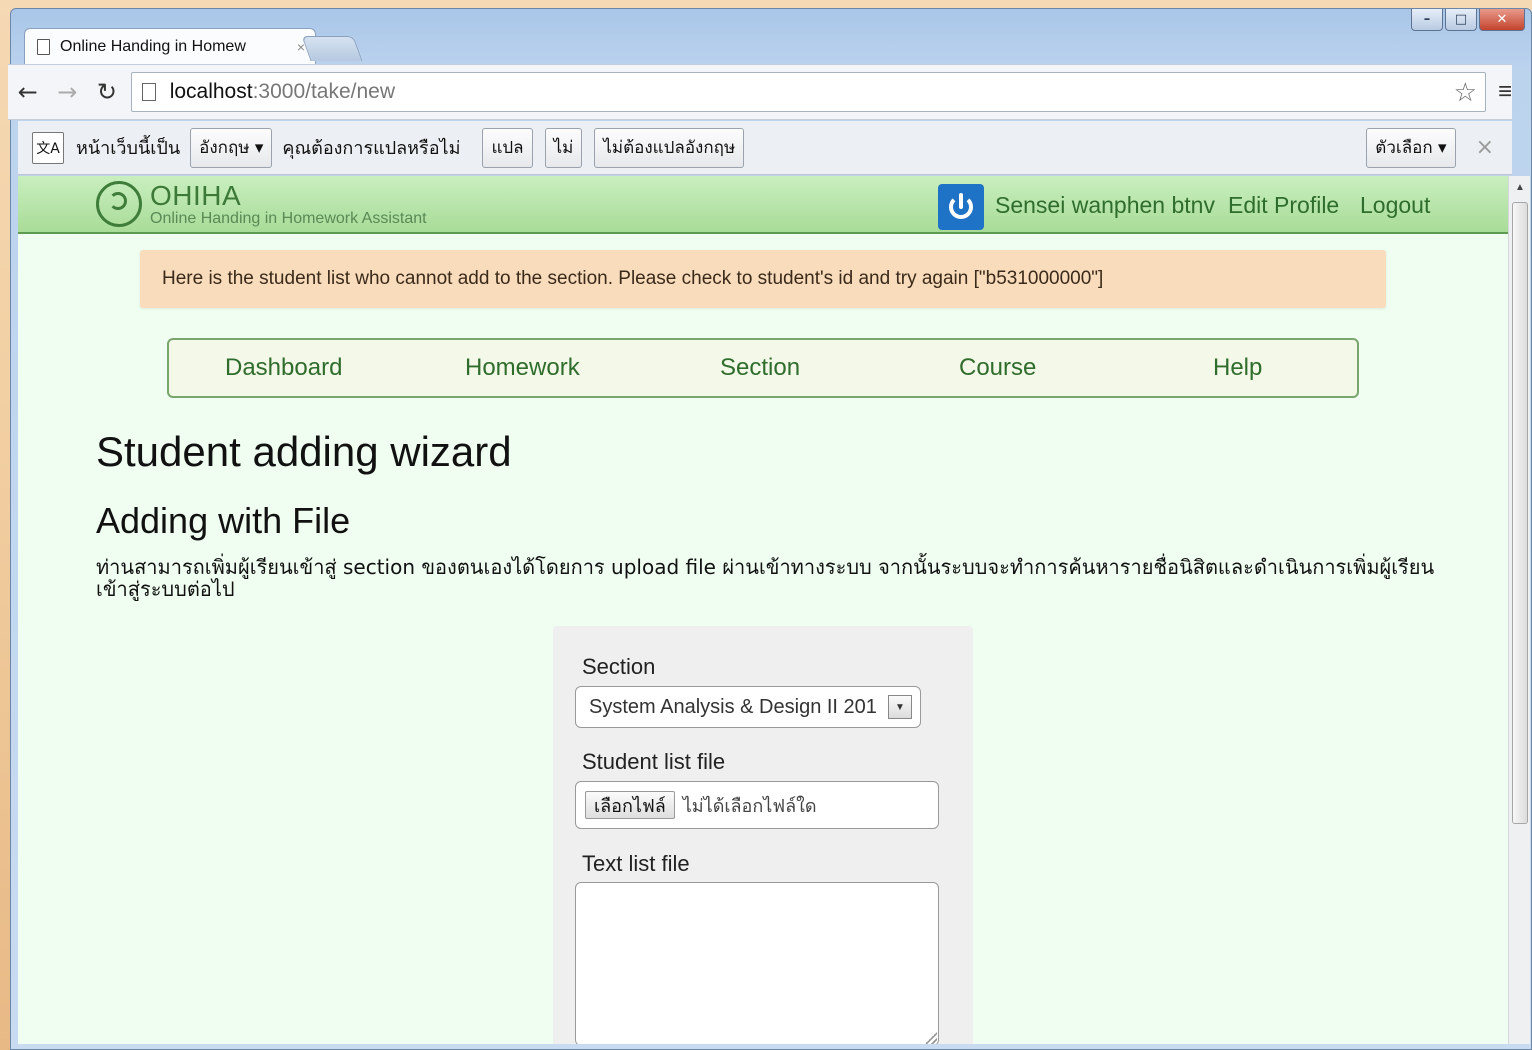 The height and width of the screenshot is (1050, 1532). Describe the element at coordinates (1505, 92) in the screenshot. I see `menu-icon: ≡` at that location.